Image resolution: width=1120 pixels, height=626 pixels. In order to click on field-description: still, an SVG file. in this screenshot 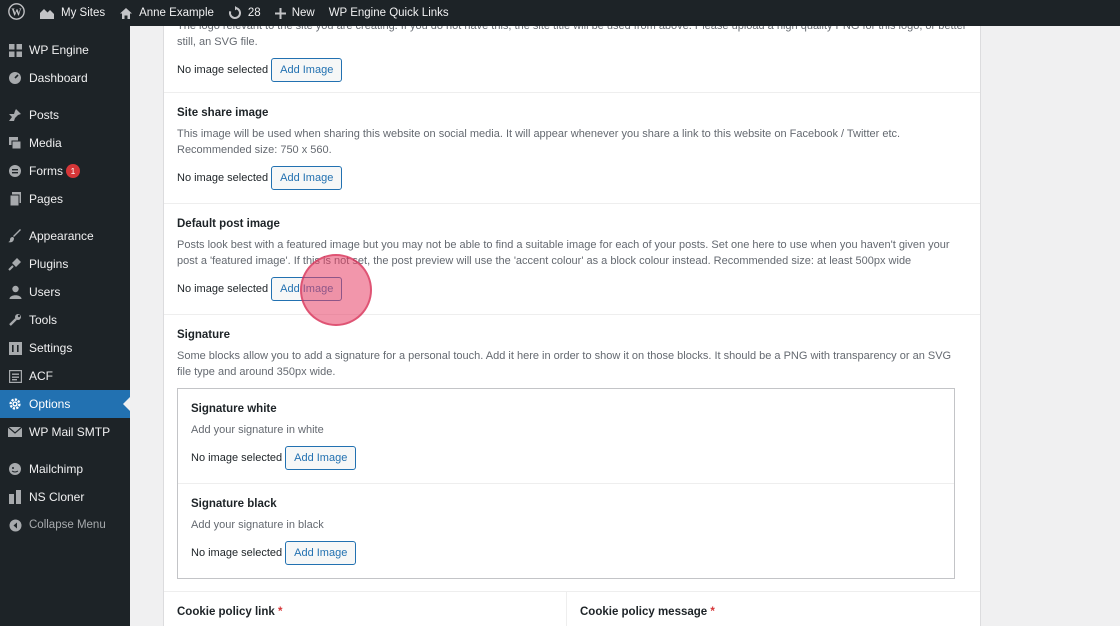, I will do `click(217, 42)`.